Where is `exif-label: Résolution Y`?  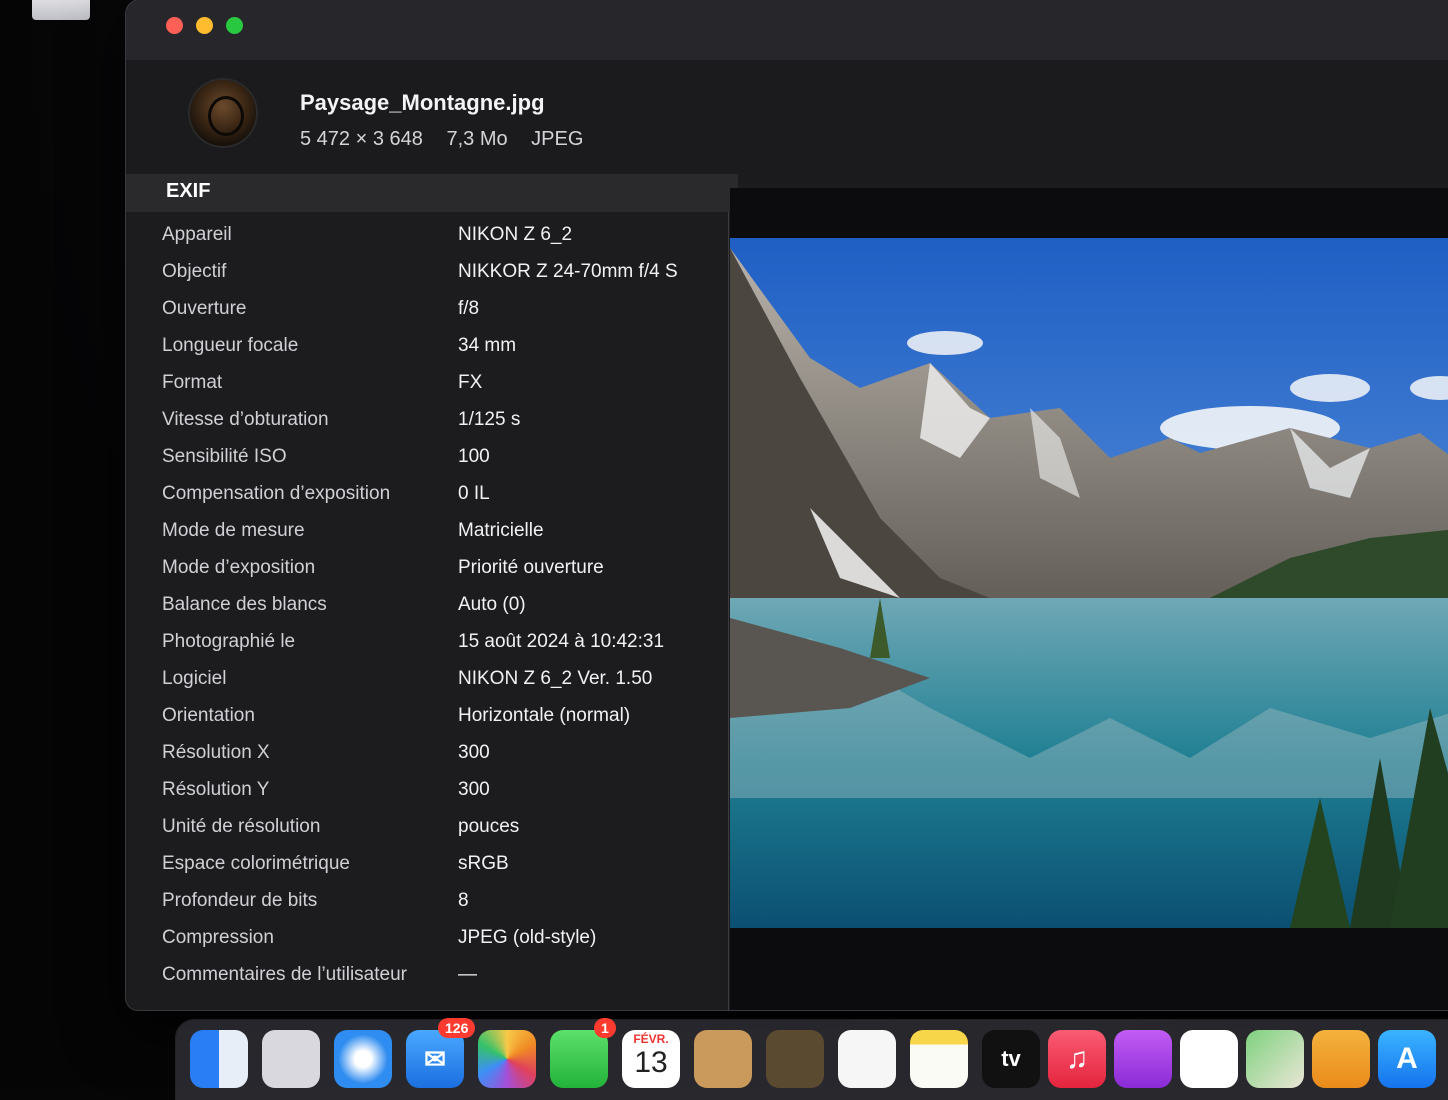
exif-label: Résolution Y is located at coordinates (216, 789).